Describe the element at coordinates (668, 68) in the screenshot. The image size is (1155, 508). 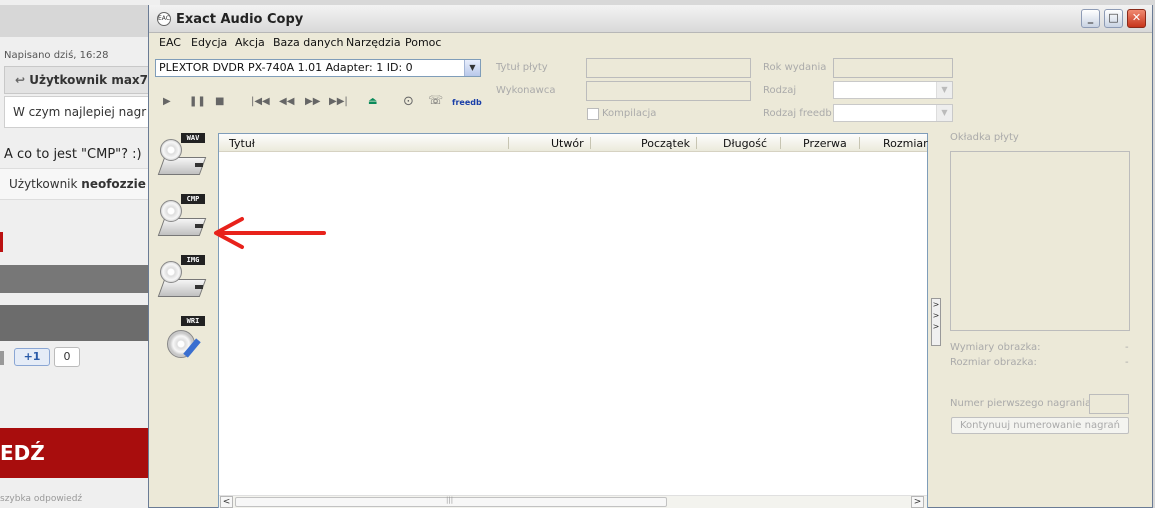
I see `album-title-field` at that location.